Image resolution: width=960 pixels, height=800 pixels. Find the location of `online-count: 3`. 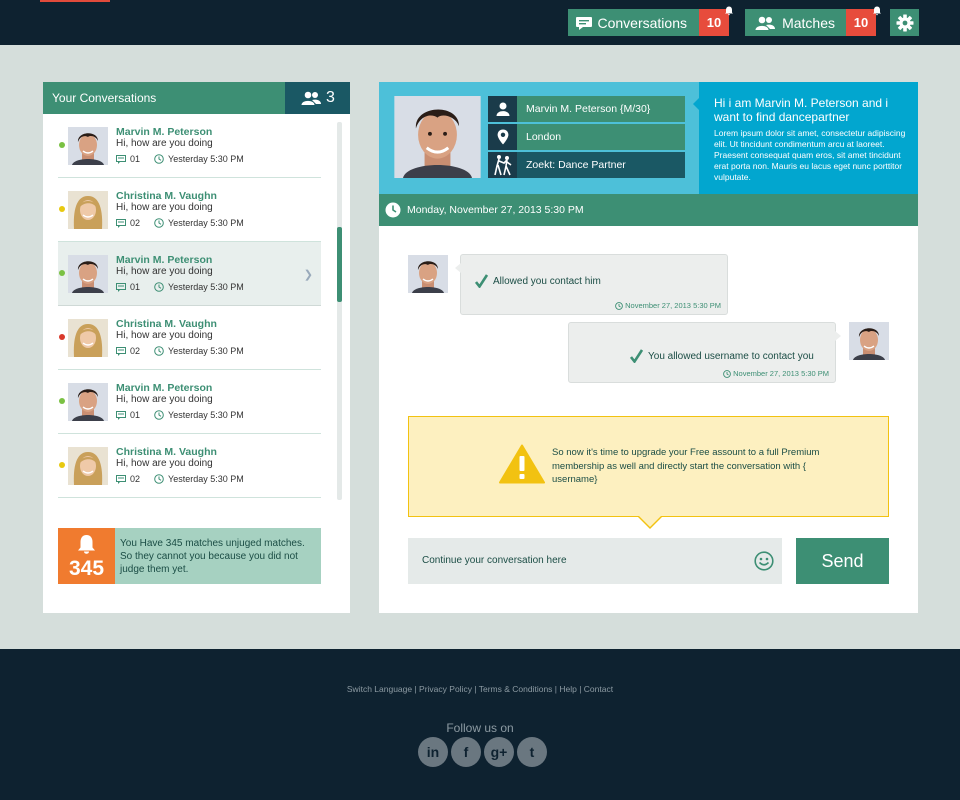

online-count: 3 is located at coordinates (330, 97).